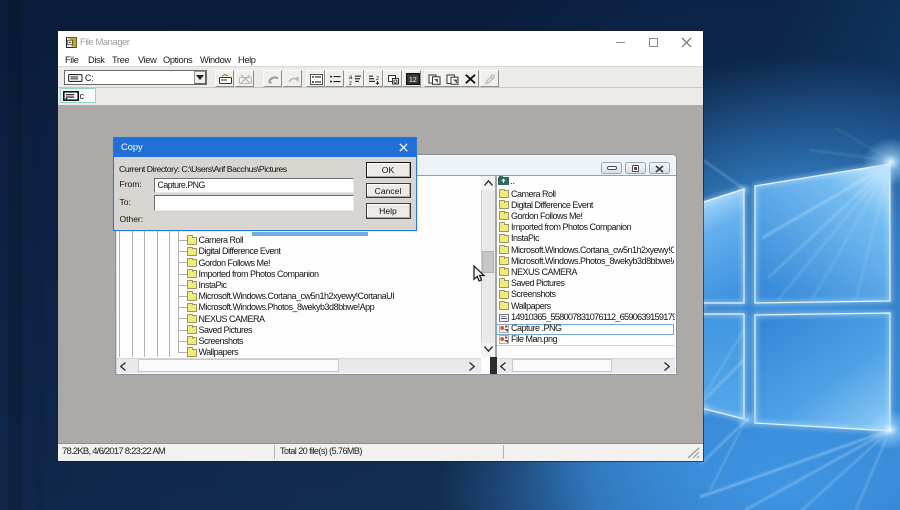  Describe the element at coordinates (350, 83) in the screenshot. I see `svg-text: z` at that location.